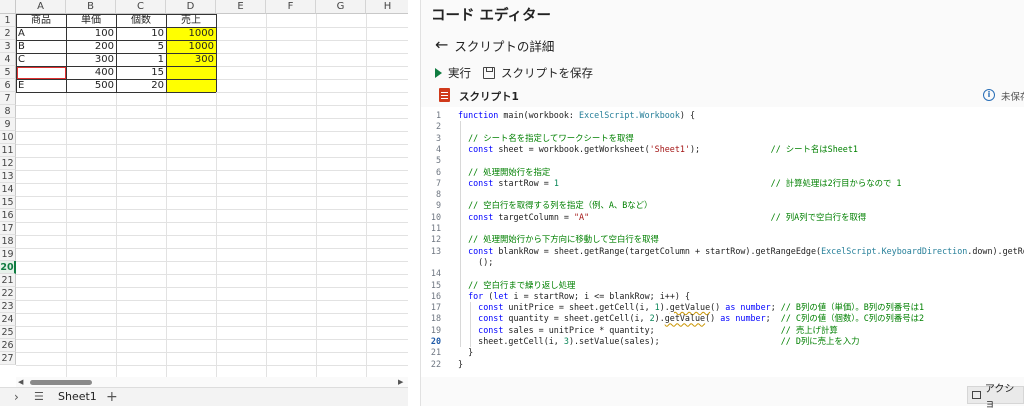 The height and width of the screenshot is (410, 1024). I want to click on row-header-17: 17, so click(8, 228).